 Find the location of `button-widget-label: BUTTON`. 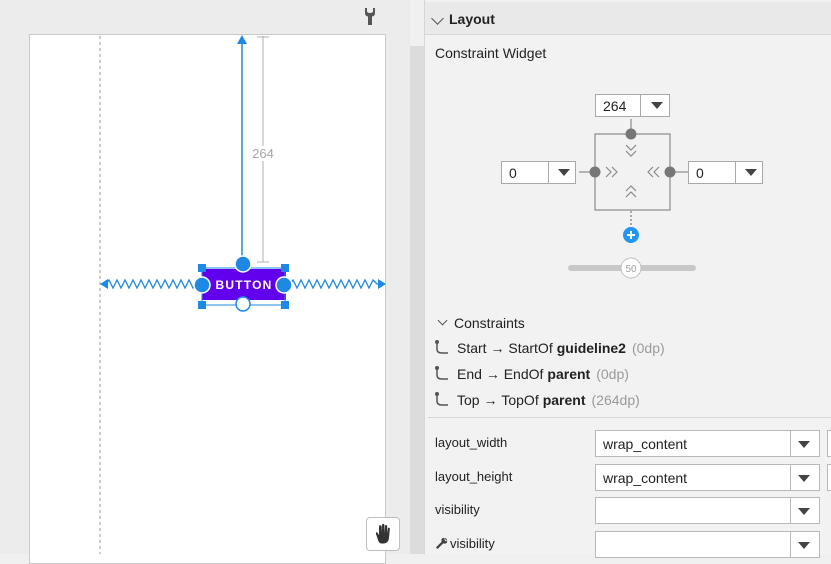

button-widget-label: BUTTON is located at coordinates (244, 284).